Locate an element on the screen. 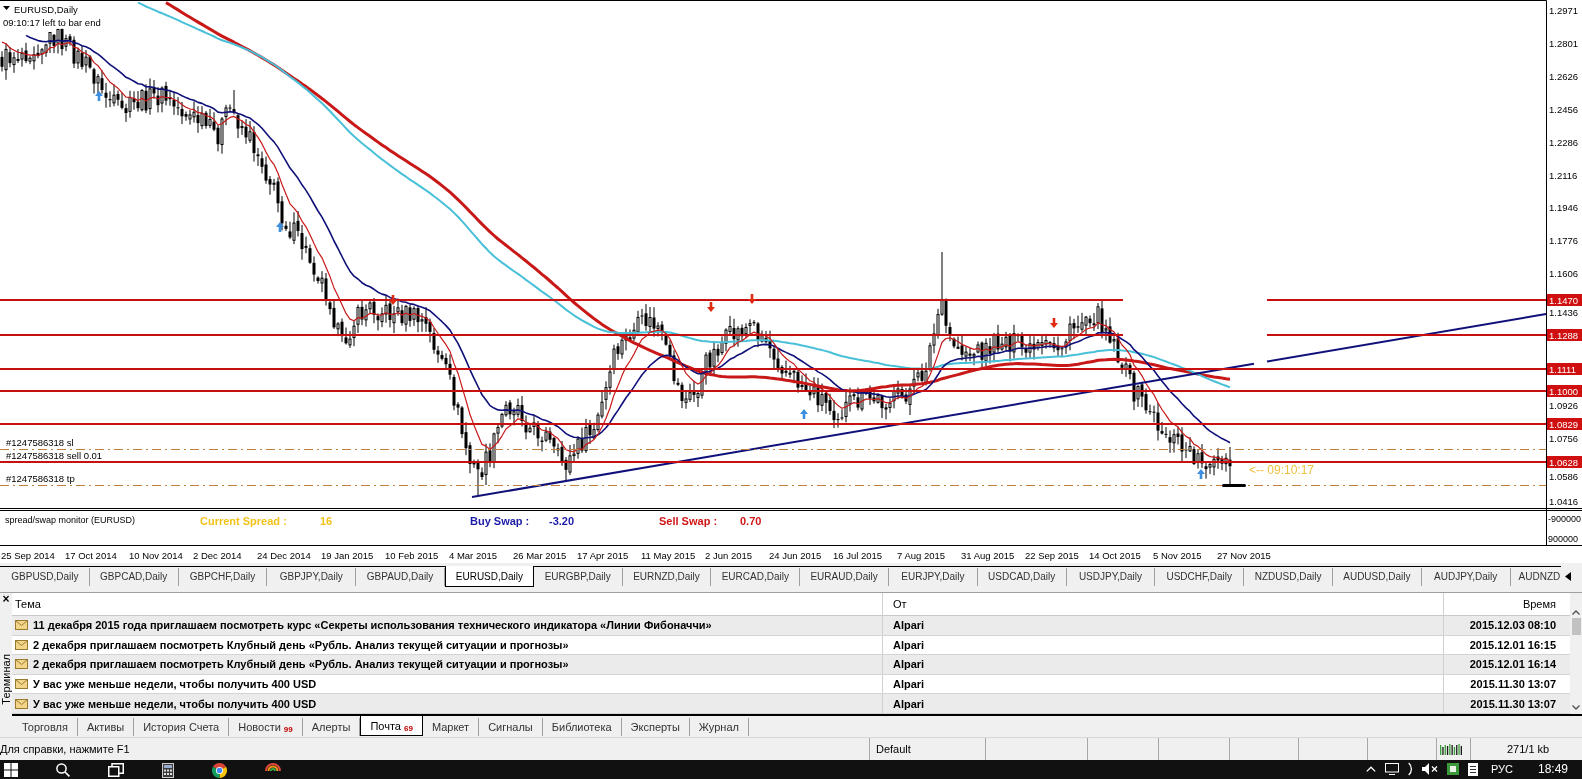 This screenshot has width=1582, height=779. chart-tab: EURCAD,Daily is located at coordinates (756, 577).